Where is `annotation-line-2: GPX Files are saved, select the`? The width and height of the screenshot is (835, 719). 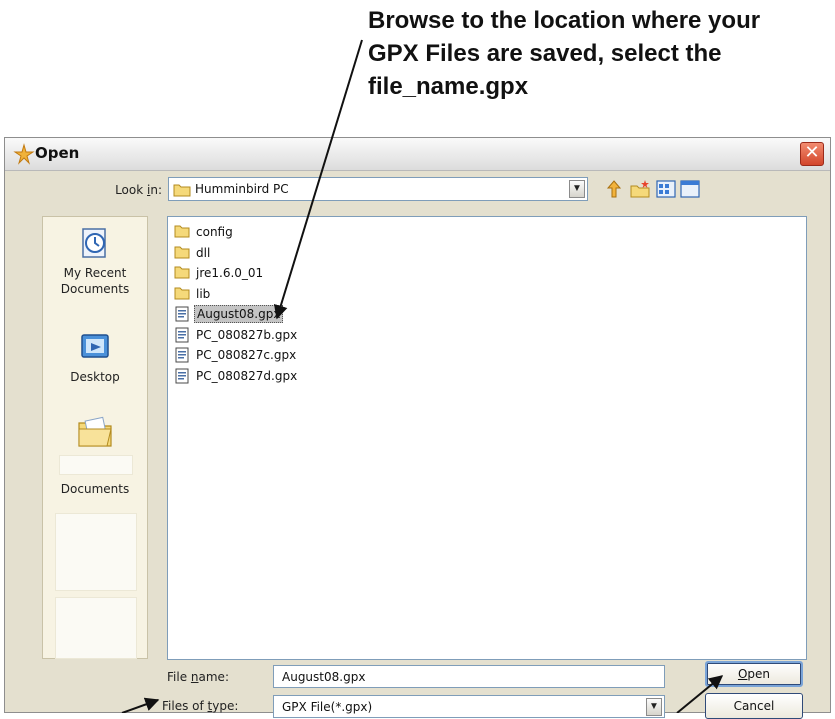 annotation-line-2: GPX Files are saved, select the is located at coordinates (545, 53).